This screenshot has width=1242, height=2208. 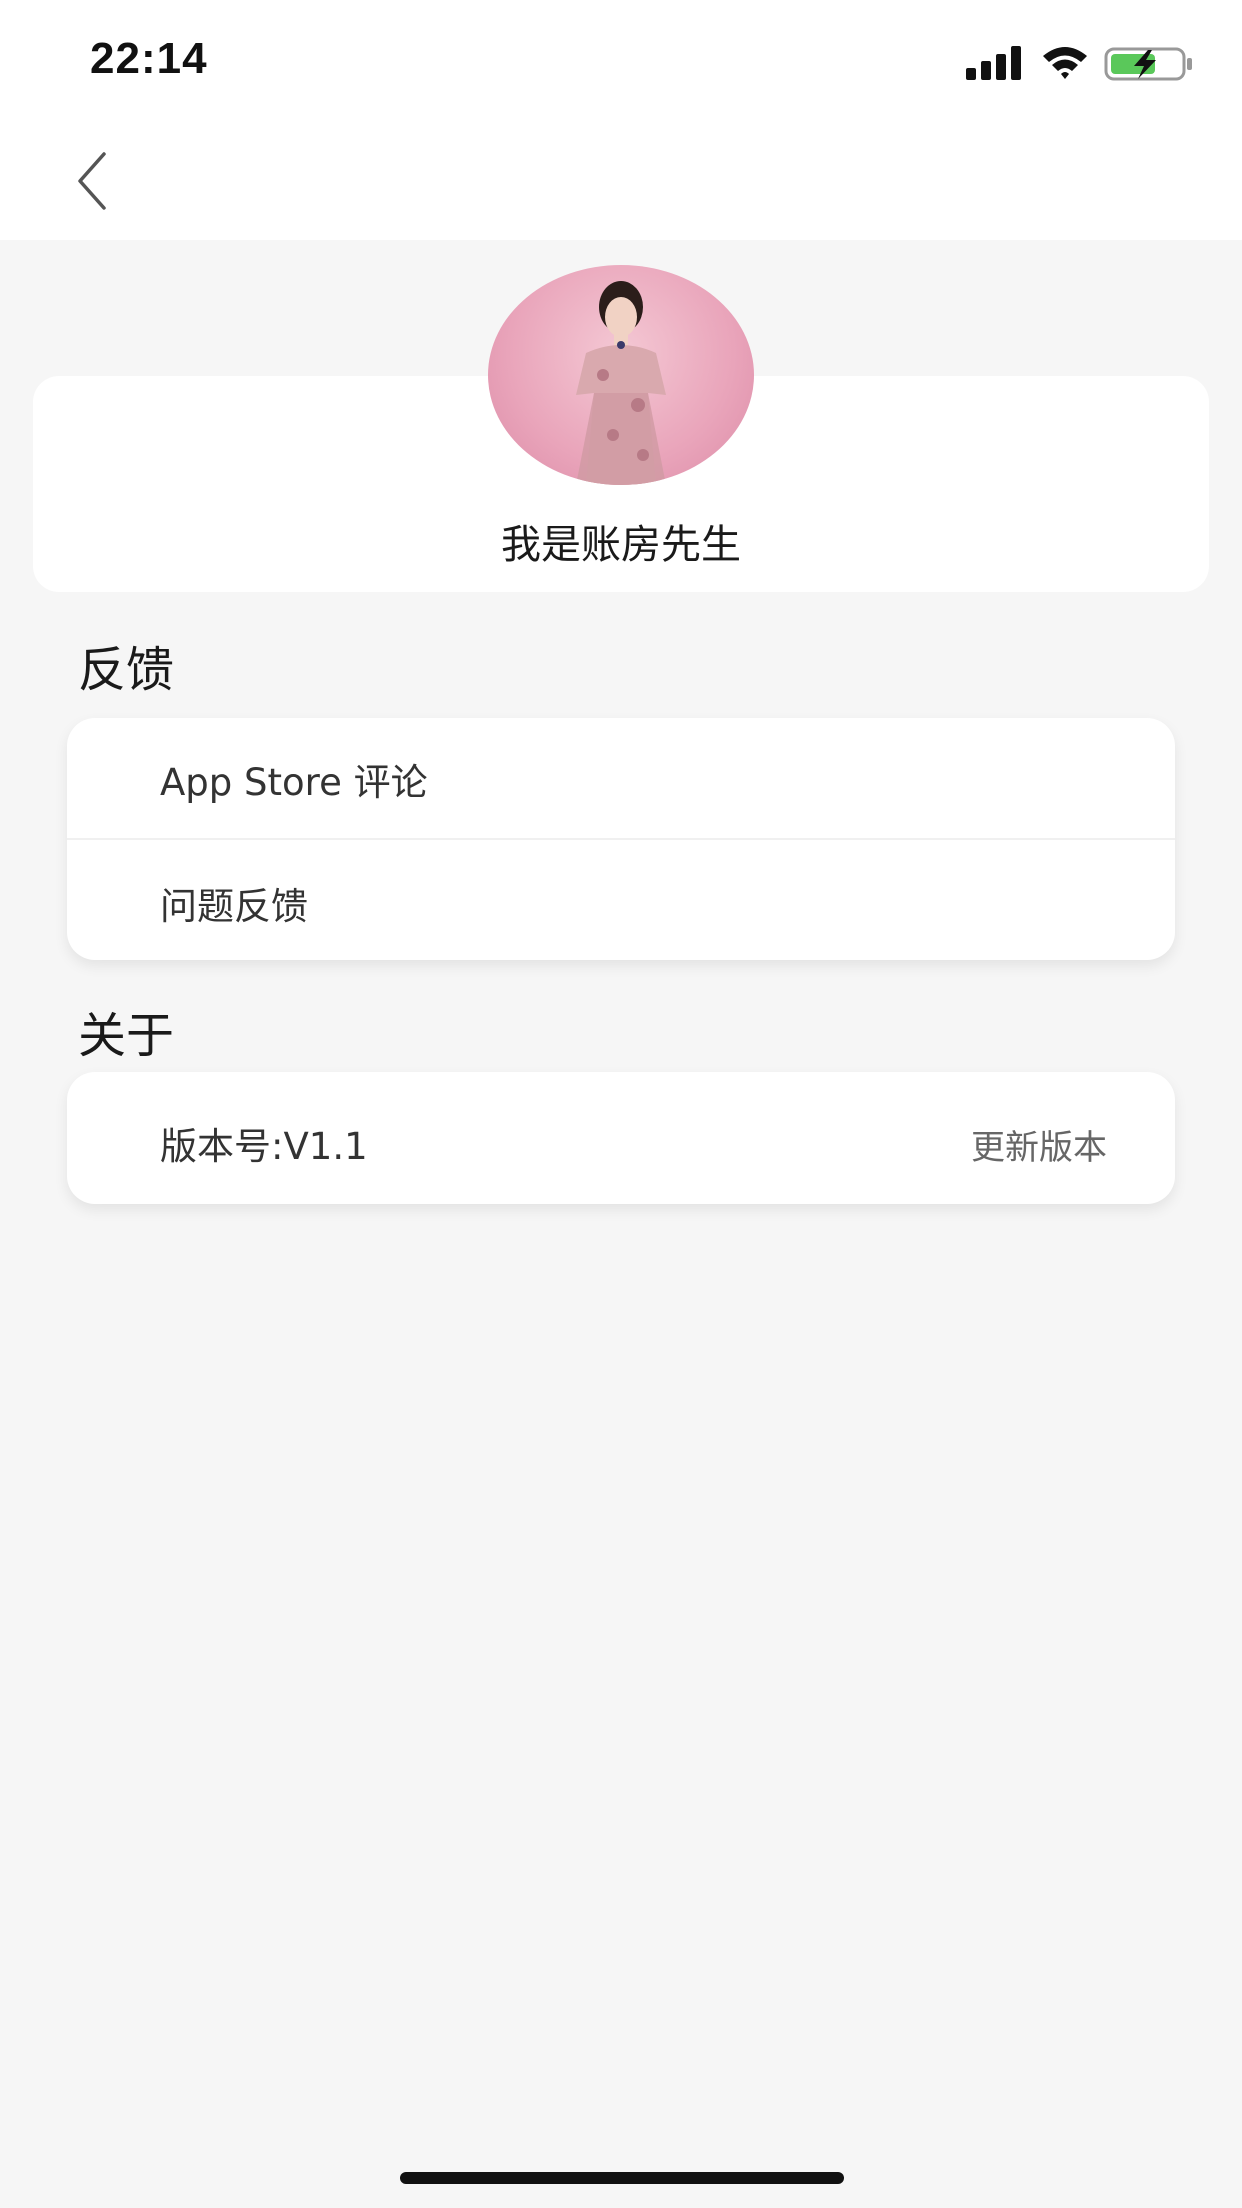 What do you see at coordinates (234, 906) in the screenshot?
I see `list-item-label: 问题反馈` at bounding box center [234, 906].